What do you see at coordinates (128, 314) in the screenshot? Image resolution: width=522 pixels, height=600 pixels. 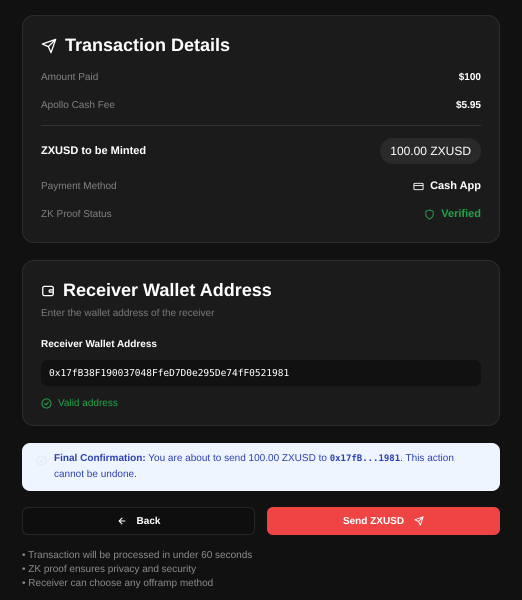 I see `card-subtitle: Enter the wallet address of the receiver` at bounding box center [128, 314].